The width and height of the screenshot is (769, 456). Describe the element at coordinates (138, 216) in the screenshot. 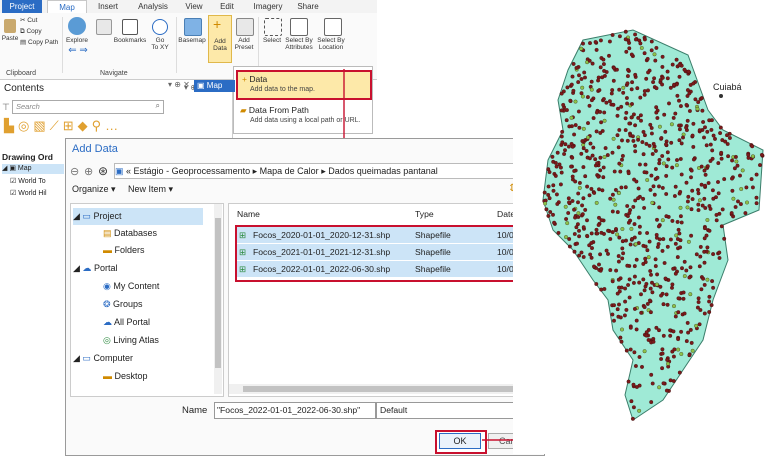

I see `tree-item-project: ◢ ▭ Project` at that location.